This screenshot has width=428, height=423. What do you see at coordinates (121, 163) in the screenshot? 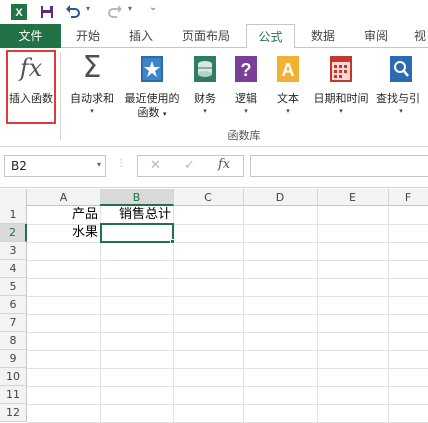
I see `formula-bar-grip-icon: ⋮` at bounding box center [121, 163].